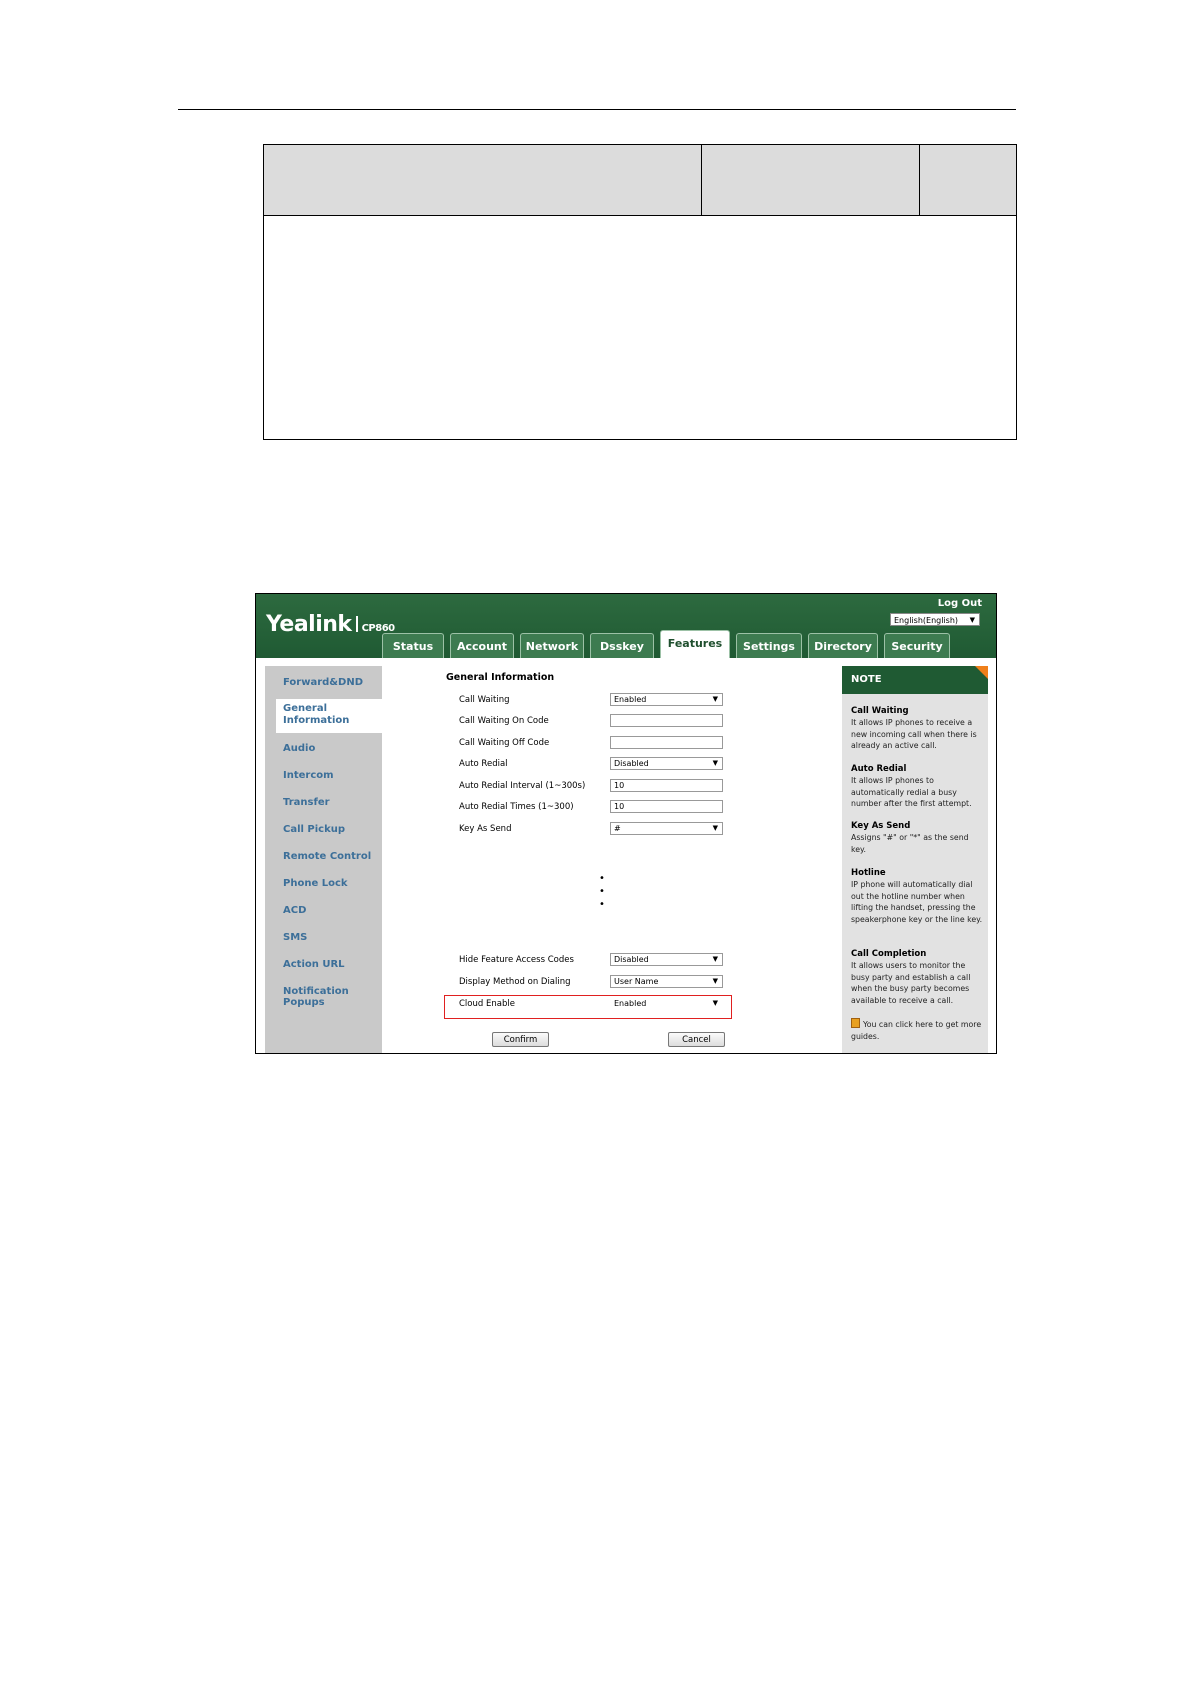 Image resolution: width=1191 pixels, height=1684 pixels. What do you see at coordinates (879, 769) in the screenshot?
I see `note-item-title: Auto Redial` at bounding box center [879, 769].